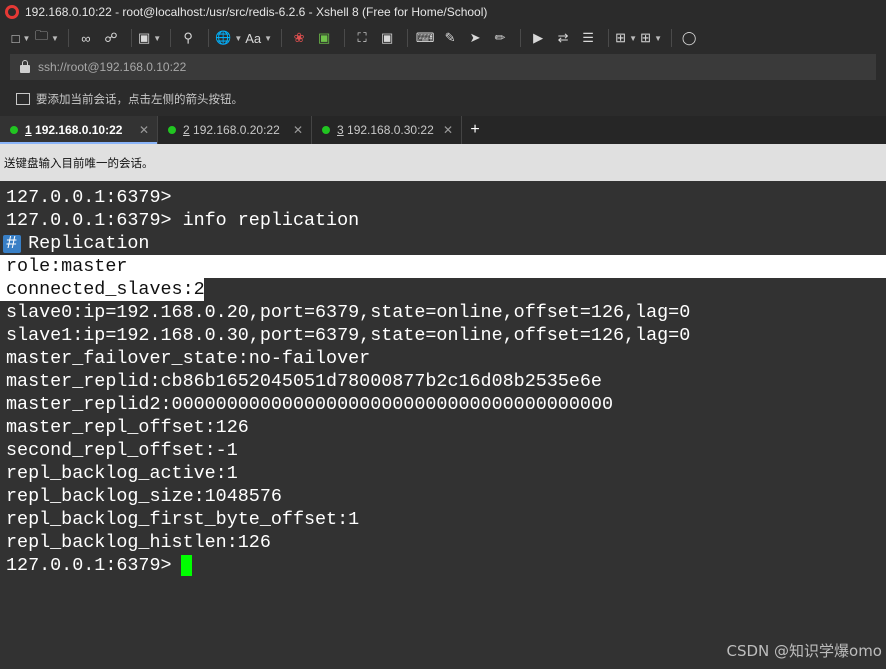 The height and width of the screenshot is (669, 886). Describe the element at coordinates (149, 38) in the screenshot. I see `properties-icon: ▣ ▼` at that location.